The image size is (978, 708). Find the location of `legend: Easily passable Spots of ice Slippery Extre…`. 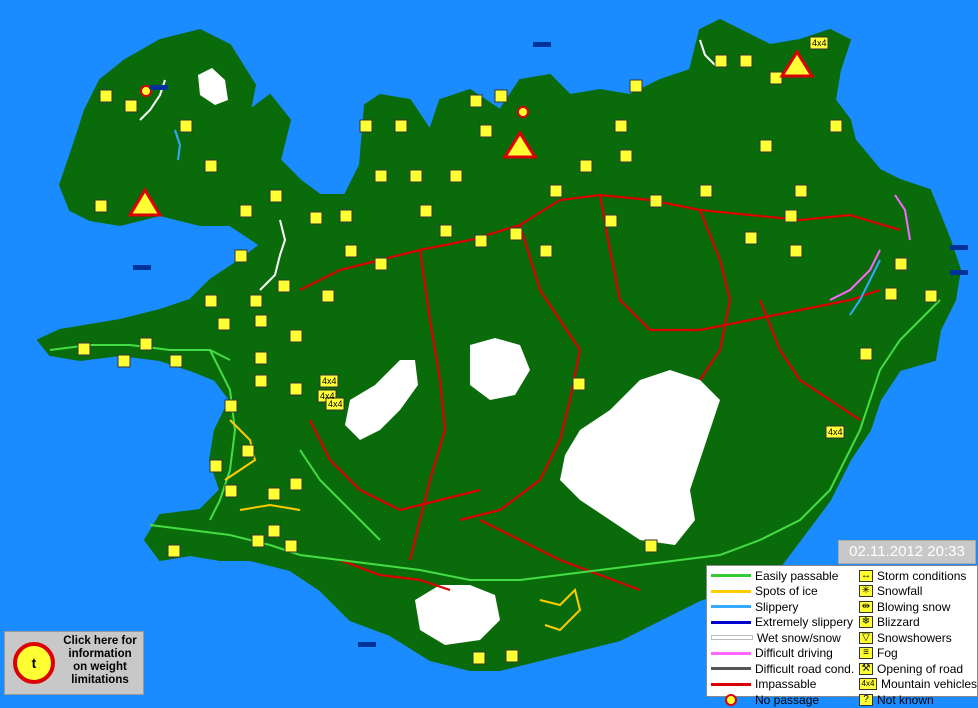

legend: Easily passable Spots of ice Slippery Extre… is located at coordinates (842, 636).